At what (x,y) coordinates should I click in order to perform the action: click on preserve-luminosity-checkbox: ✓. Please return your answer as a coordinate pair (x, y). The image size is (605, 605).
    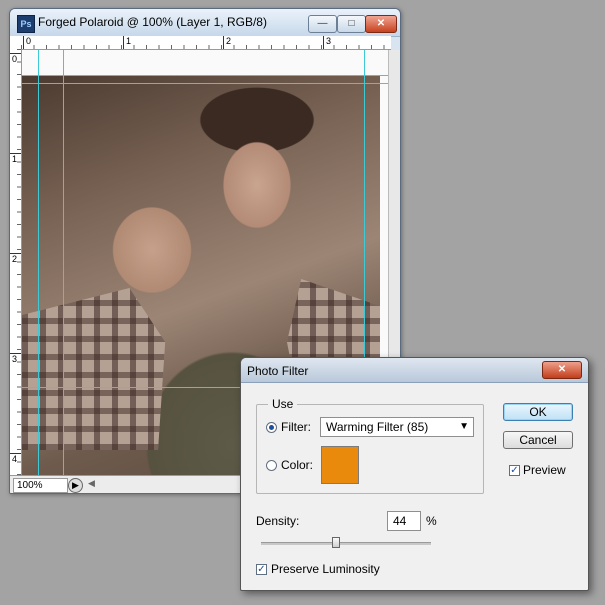
    Looking at the image, I should click on (261, 569).